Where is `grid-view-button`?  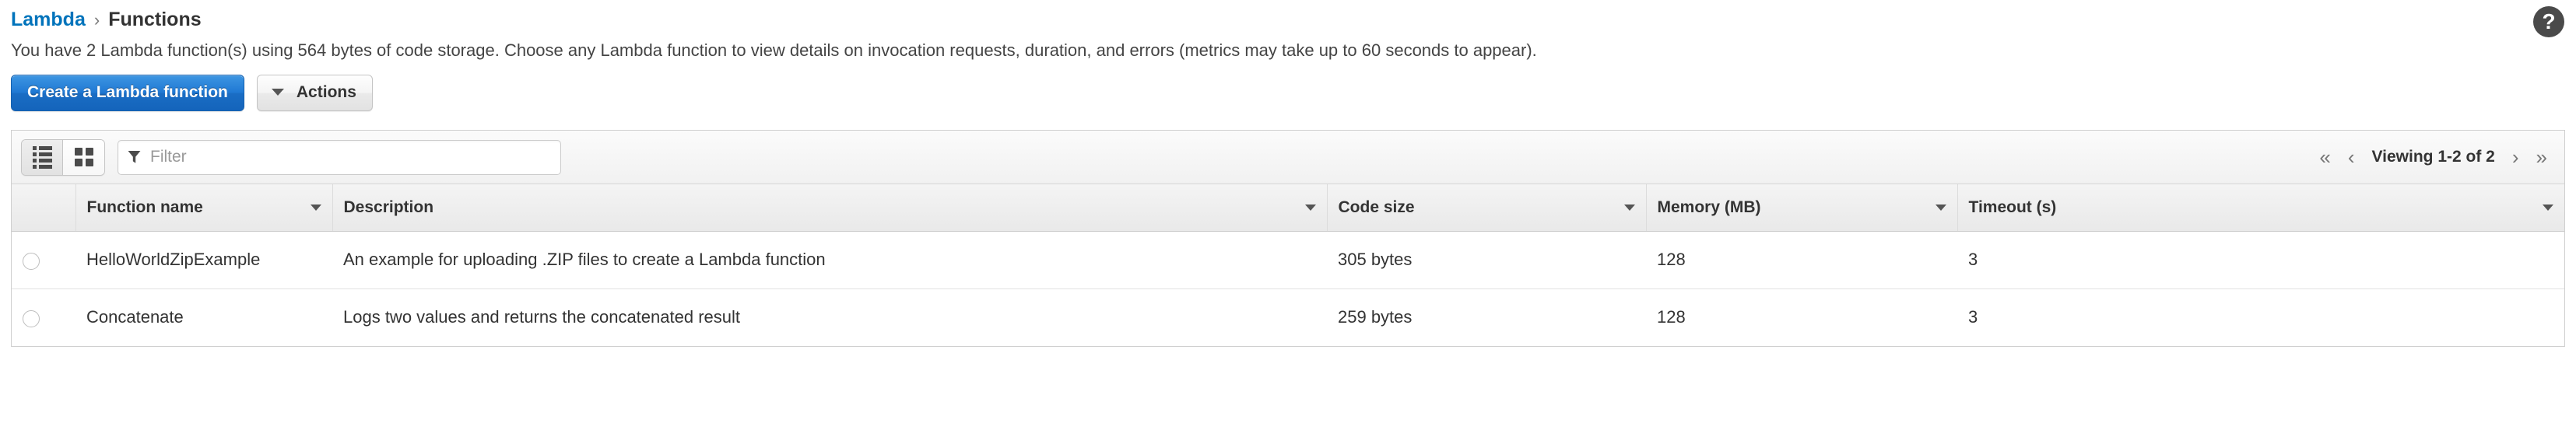 grid-view-button is located at coordinates (84, 157).